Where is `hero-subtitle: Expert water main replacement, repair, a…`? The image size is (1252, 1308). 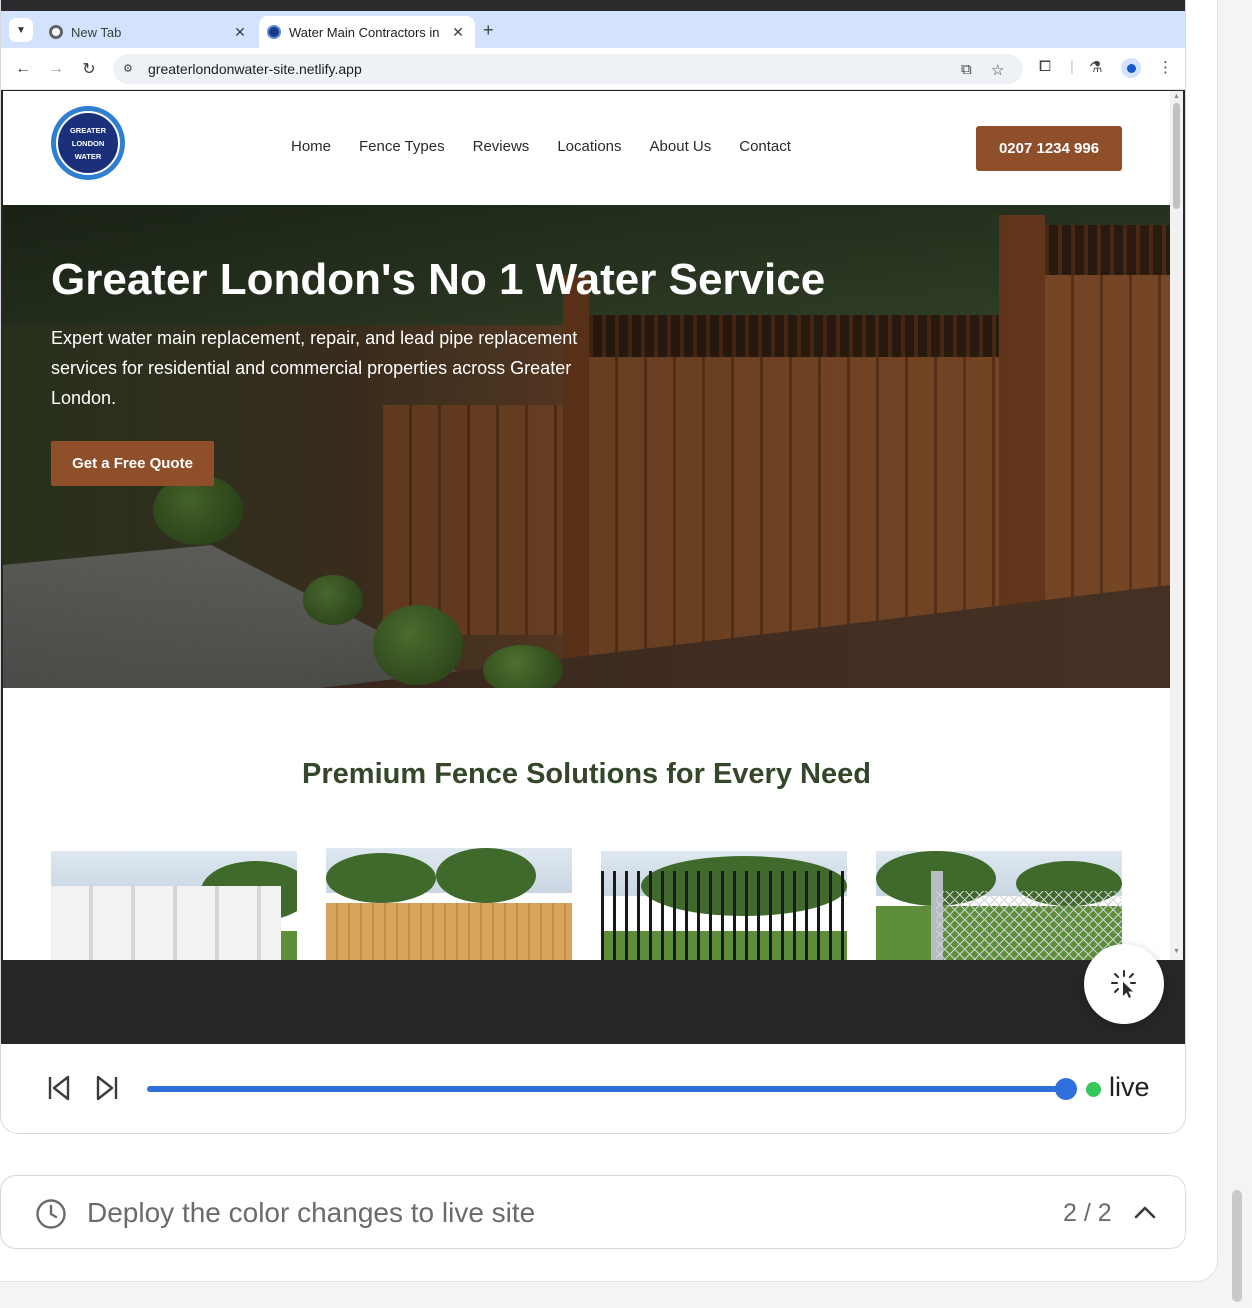
hero-subtitle: Expert water main replacement, repair, a… is located at coordinates (314, 368).